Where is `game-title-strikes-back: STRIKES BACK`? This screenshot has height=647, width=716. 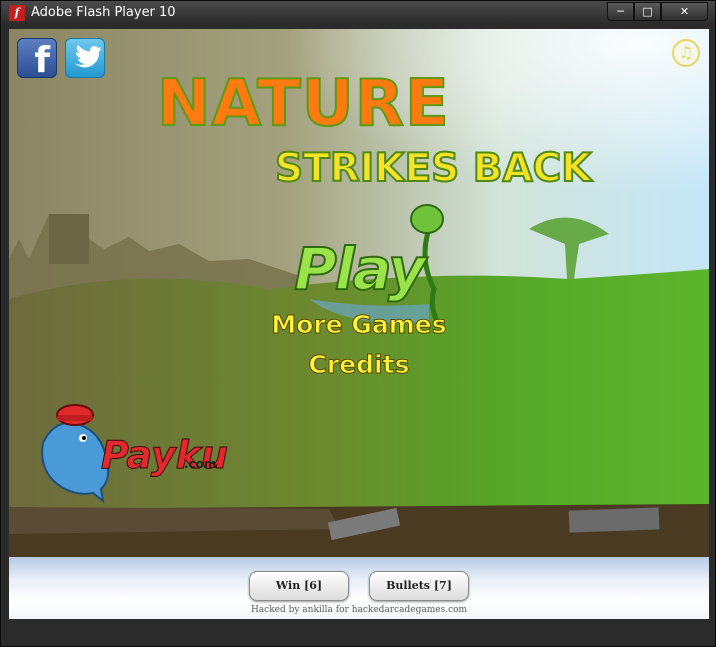 game-title-strikes-back: STRIKES BACK is located at coordinates (433, 168).